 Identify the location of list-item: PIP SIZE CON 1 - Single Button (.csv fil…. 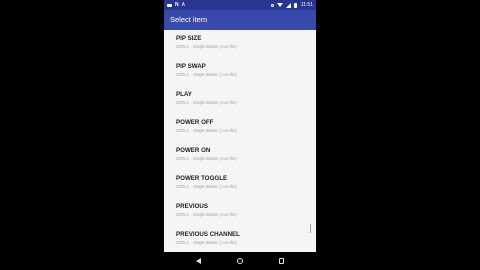
(240, 44).